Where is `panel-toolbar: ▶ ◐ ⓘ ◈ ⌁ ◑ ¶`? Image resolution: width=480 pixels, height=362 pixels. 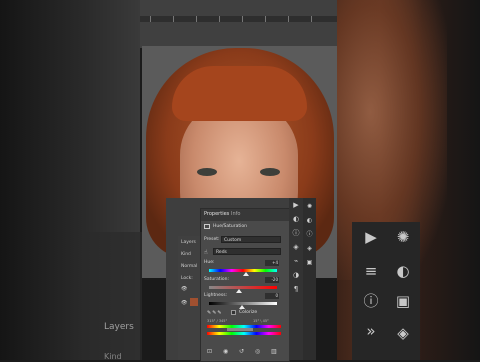
panel-toolbar: ▶ ◐ ⓘ ◈ ⌁ ◑ ¶ is located at coordinates (296, 279).